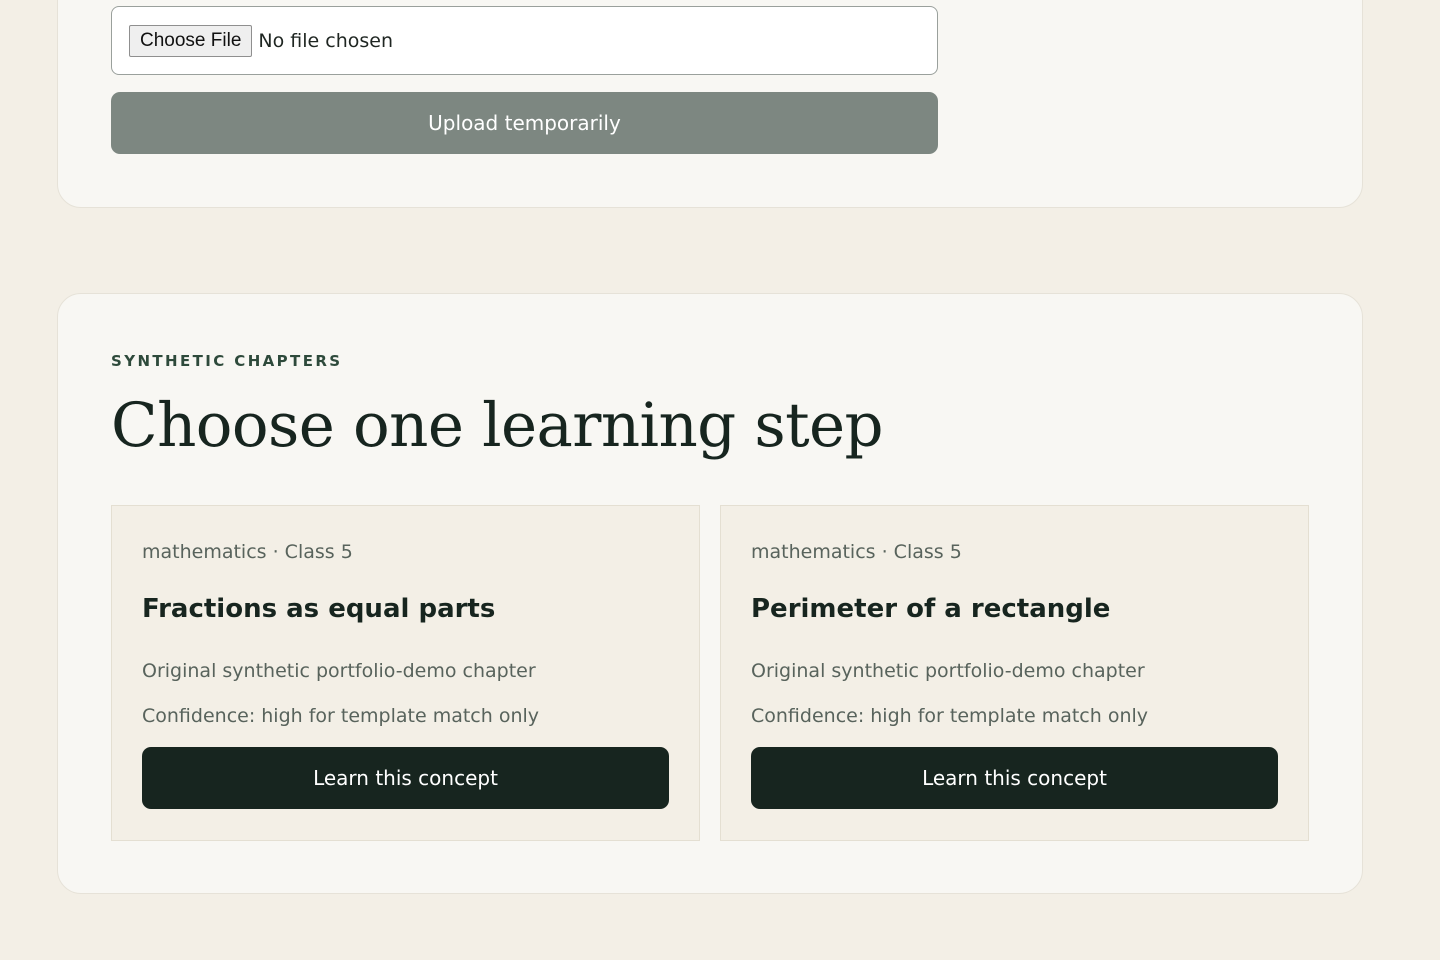  I want to click on chapter-title: Perimeter of a rectangle, so click(931, 609).